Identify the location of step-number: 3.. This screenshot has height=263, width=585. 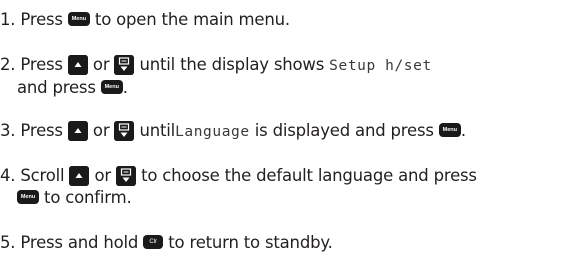
(8, 130).